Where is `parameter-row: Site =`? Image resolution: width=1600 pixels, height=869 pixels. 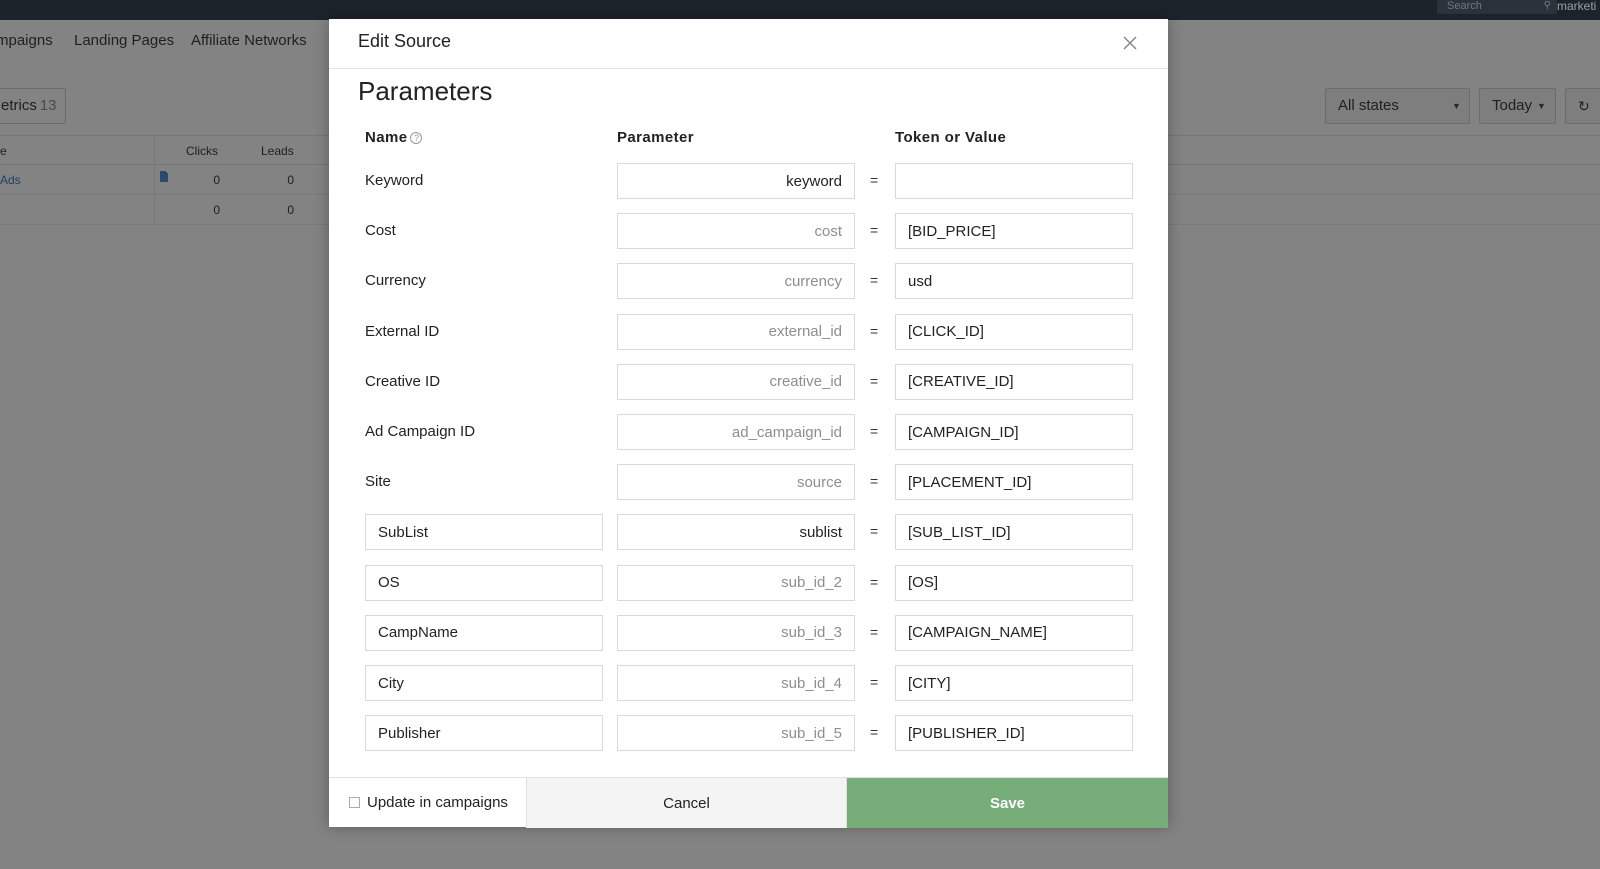
parameter-row: Site = is located at coordinates (748, 482).